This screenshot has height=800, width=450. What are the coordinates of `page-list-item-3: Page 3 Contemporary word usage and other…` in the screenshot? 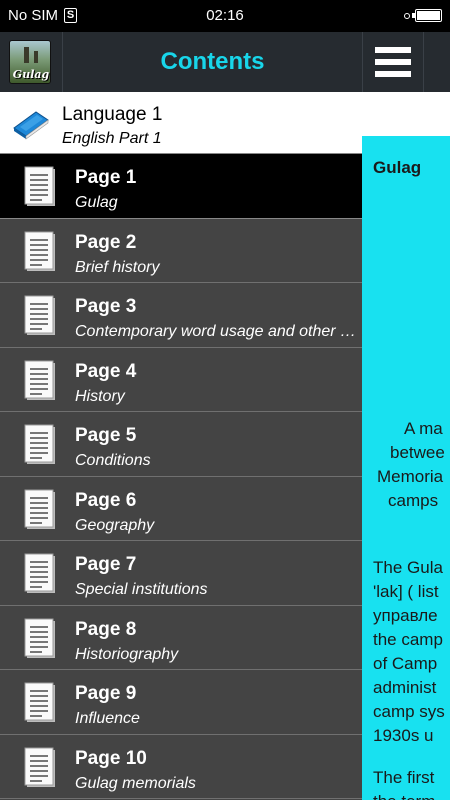 It's located at (181, 315).